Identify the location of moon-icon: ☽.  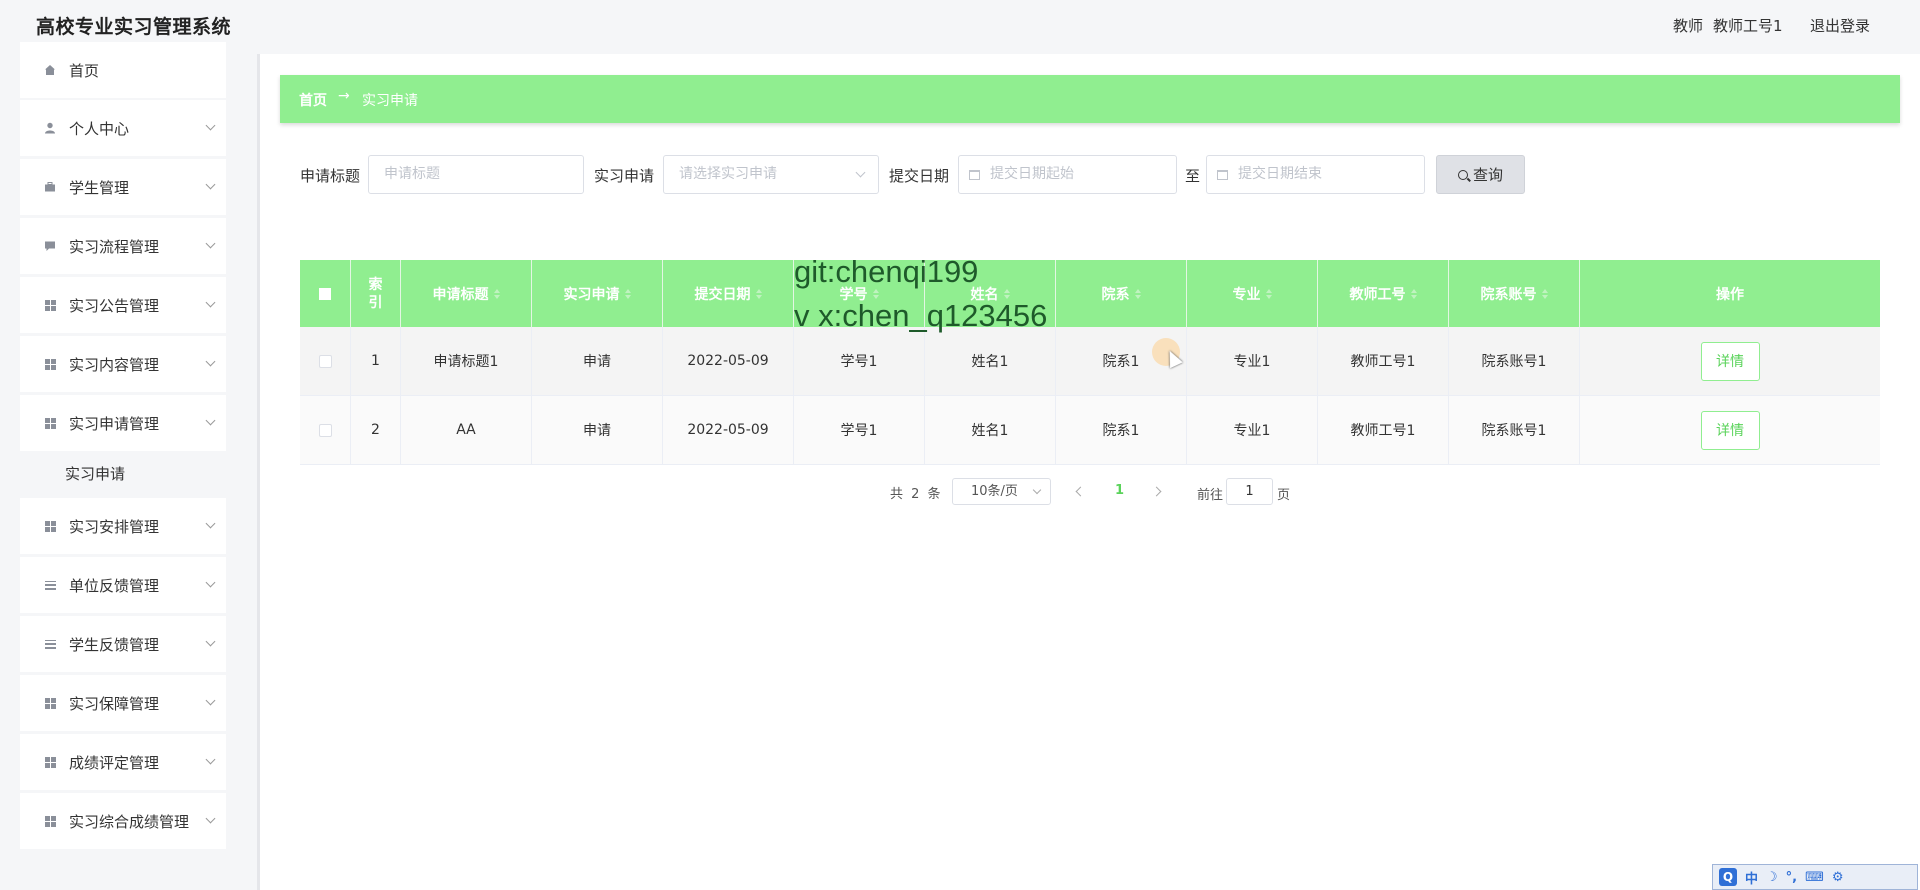
(1772, 877).